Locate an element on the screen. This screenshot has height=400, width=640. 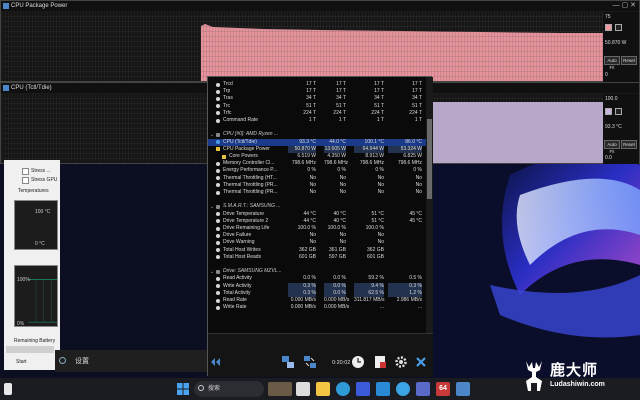
task-view-icon is located at coordinates (303, 389).